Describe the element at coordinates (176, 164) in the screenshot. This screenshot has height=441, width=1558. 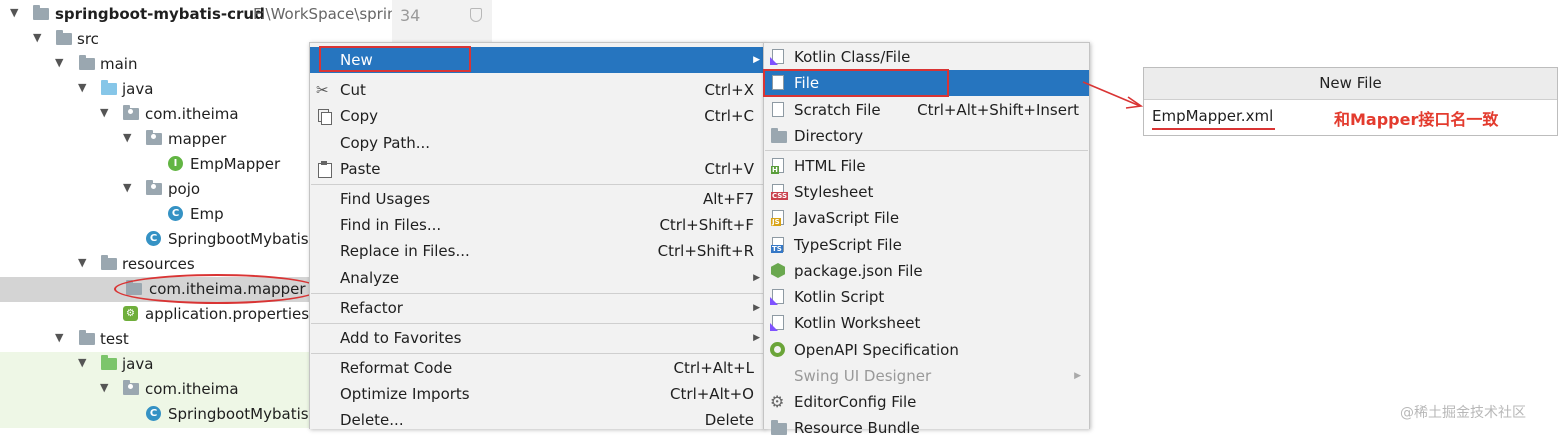
I see `interface-icon: I` at that location.